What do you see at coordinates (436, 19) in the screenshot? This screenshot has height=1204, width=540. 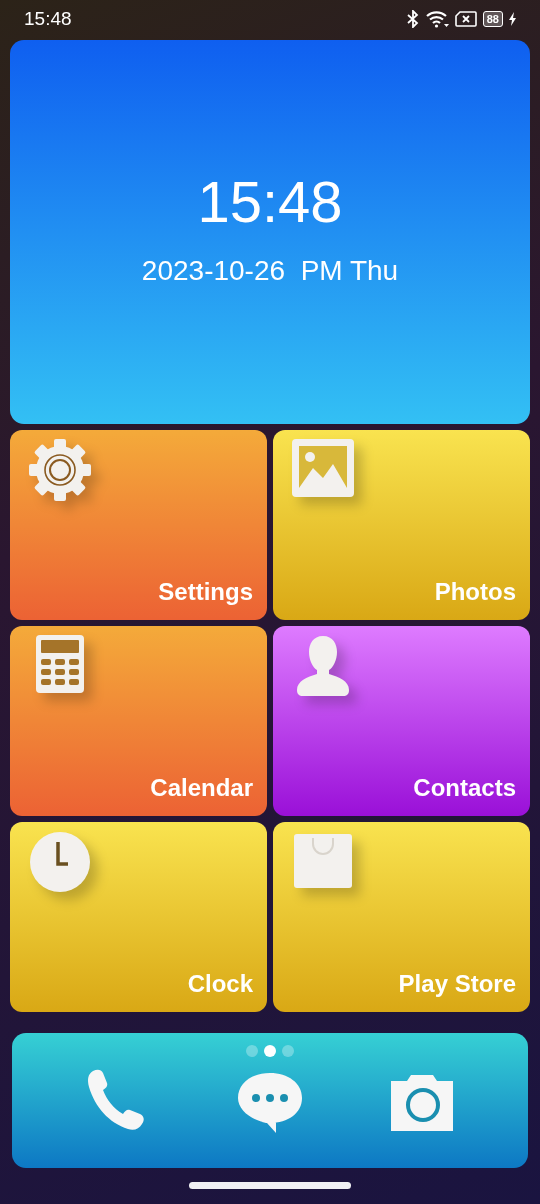 I see `wifi-icon` at bounding box center [436, 19].